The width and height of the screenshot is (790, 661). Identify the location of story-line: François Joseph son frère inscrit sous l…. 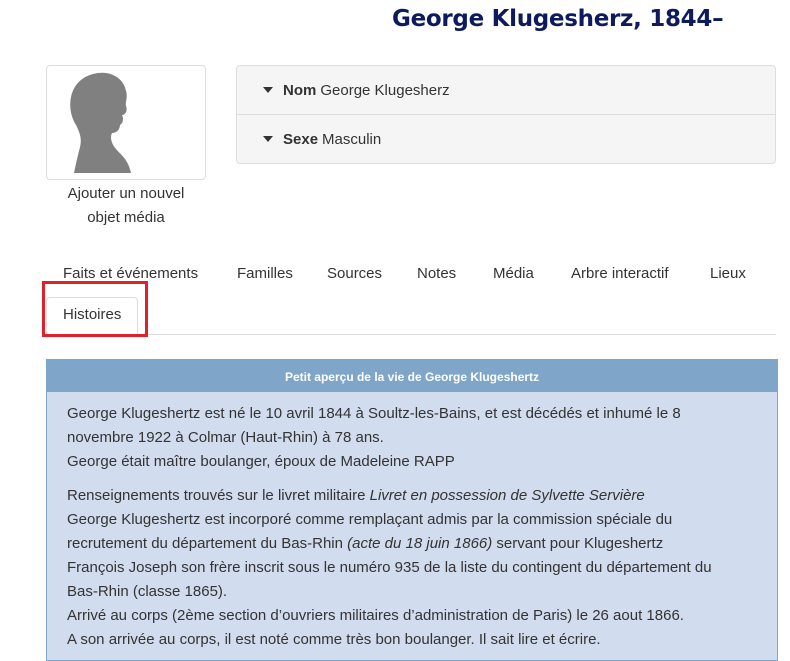
(389, 567).